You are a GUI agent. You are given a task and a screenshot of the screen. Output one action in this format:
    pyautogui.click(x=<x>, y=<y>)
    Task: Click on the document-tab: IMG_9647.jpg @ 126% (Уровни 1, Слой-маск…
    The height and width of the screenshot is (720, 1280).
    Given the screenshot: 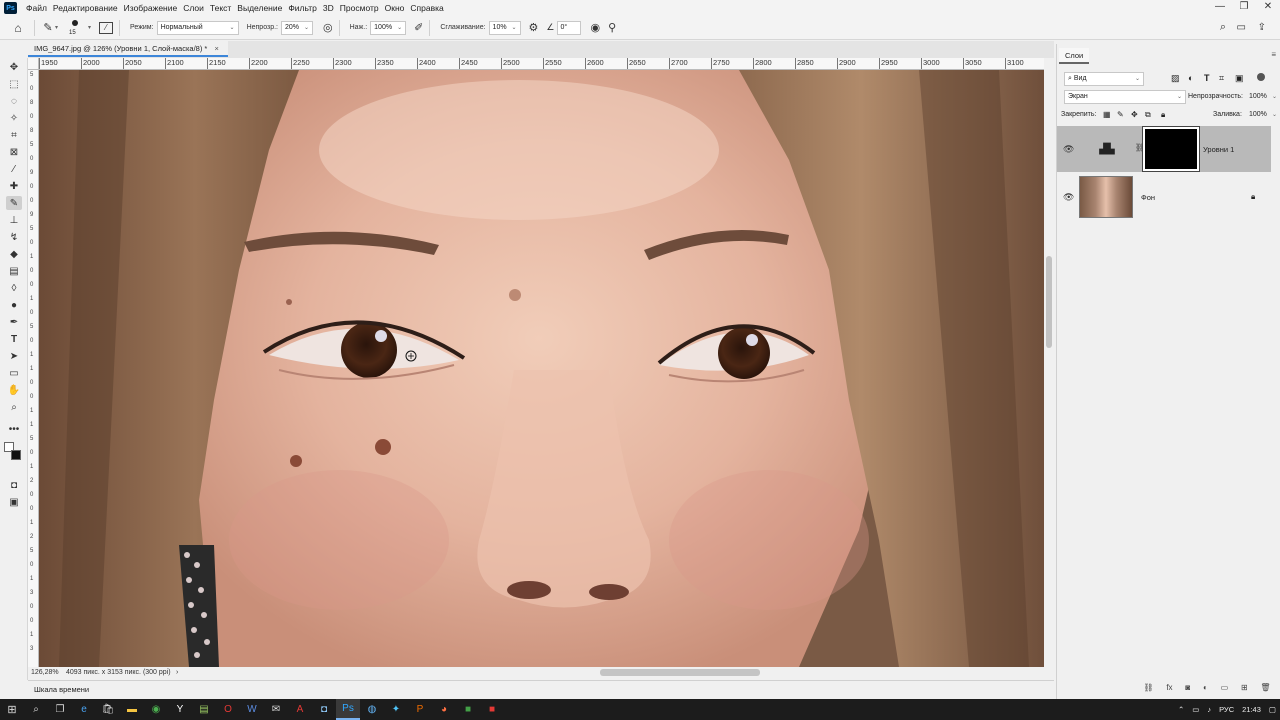 What is the action you would take?
    pyautogui.click(x=128, y=49)
    